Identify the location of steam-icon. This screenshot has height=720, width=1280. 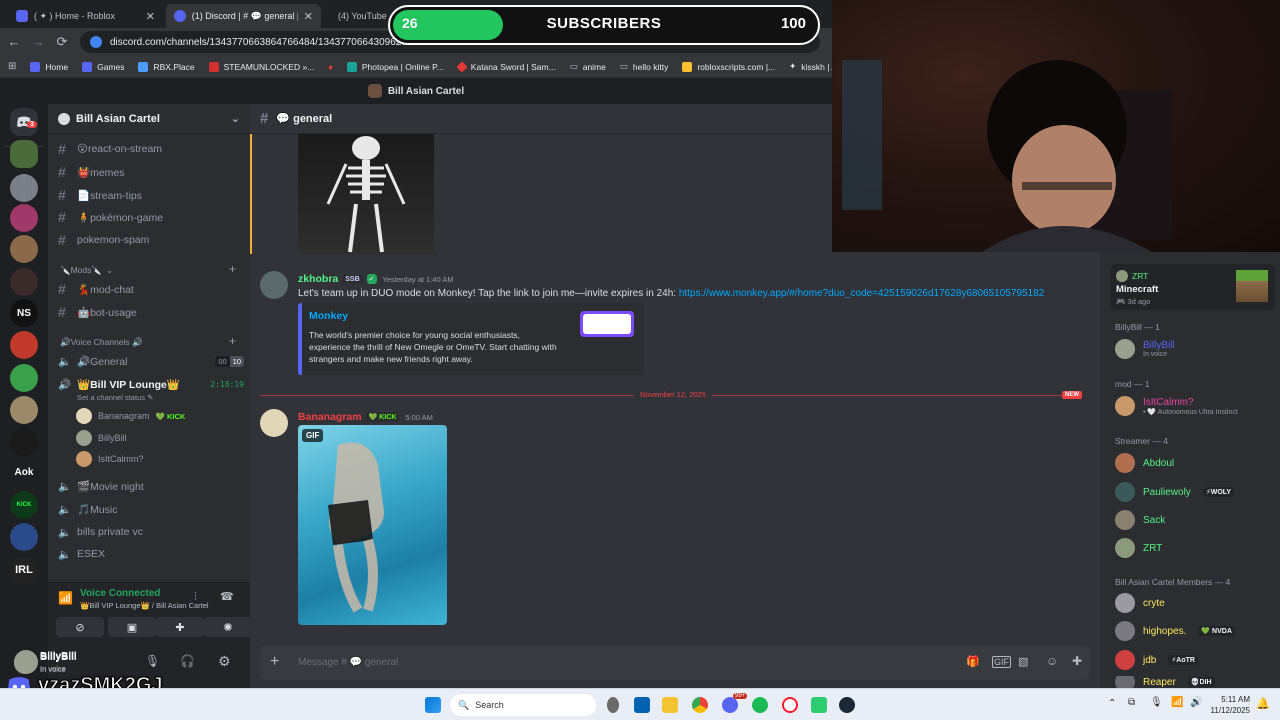
(847, 705).